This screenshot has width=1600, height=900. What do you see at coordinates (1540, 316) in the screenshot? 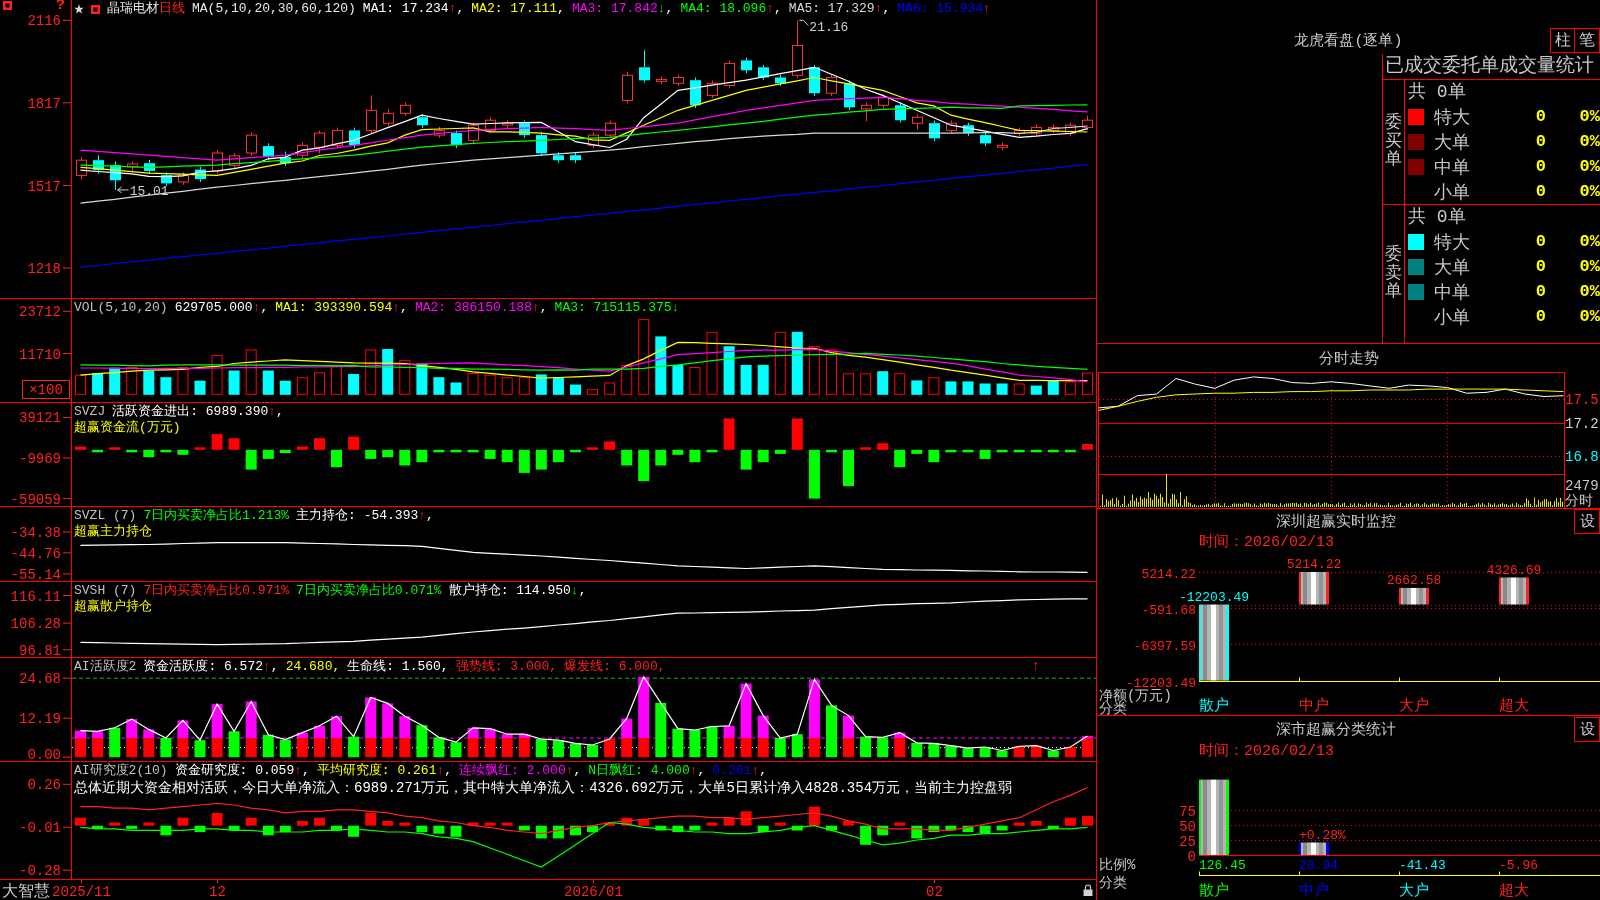
I see `order-count: 0` at bounding box center [1540, 316].